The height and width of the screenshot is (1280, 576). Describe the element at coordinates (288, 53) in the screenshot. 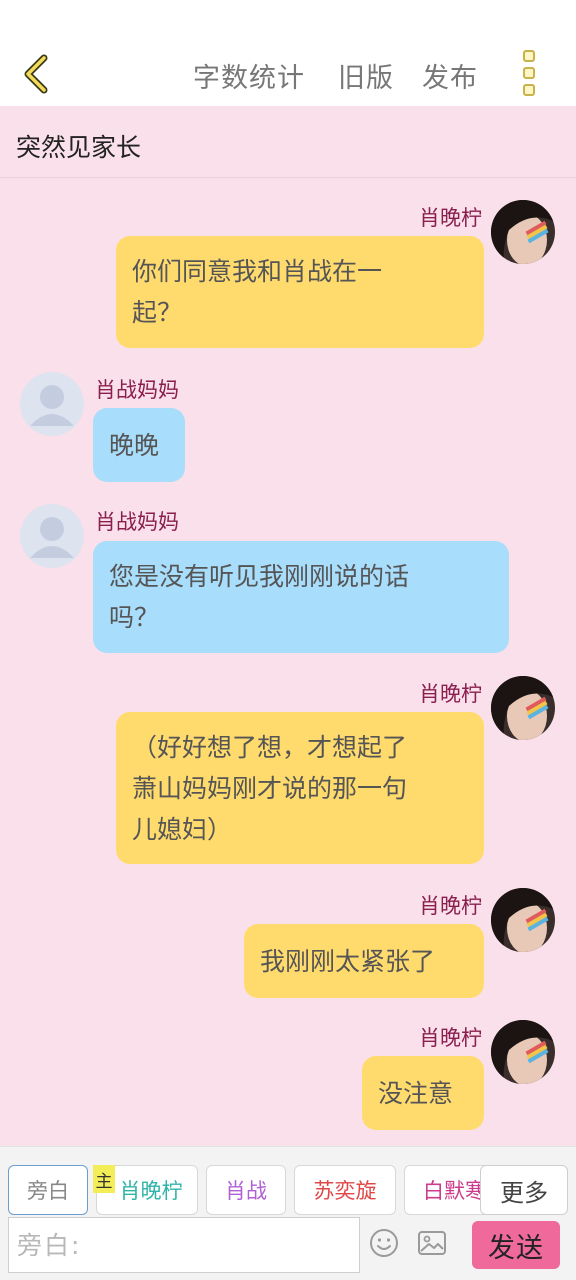

I see `top-bar: 字数统计 旧版 发布` at that location.